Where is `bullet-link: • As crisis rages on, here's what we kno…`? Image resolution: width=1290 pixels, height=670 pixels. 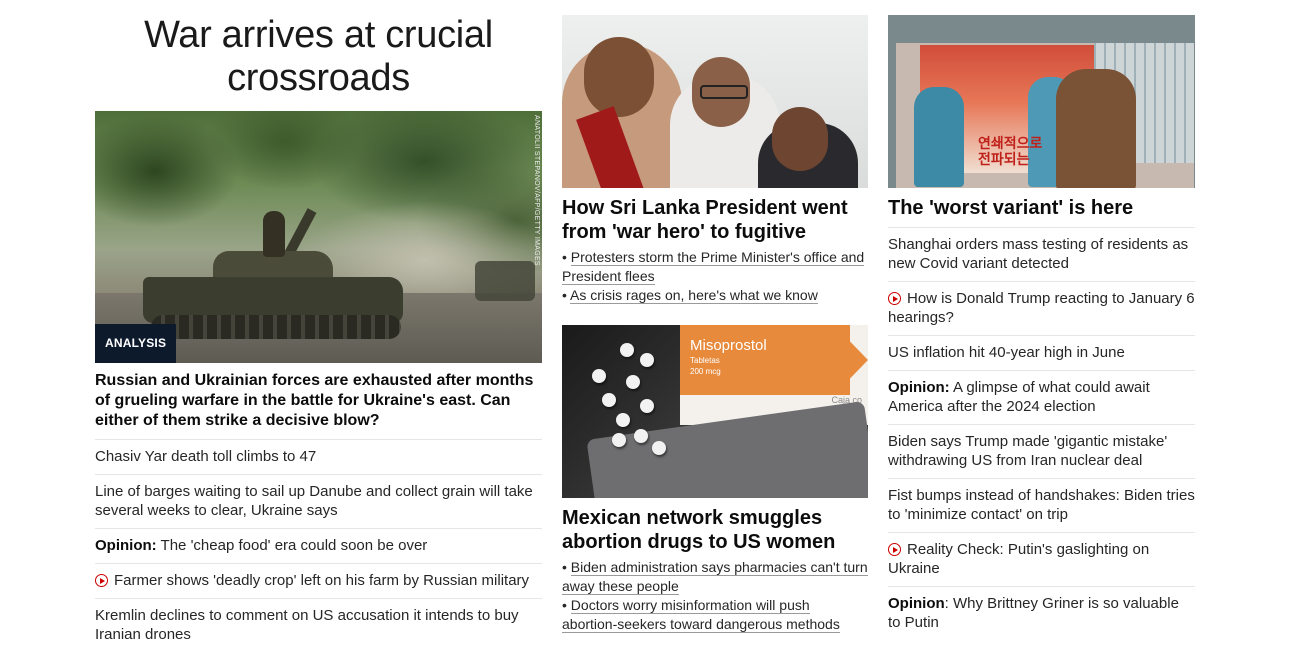
bullet-link: • As crisis rages on, here's what we kno… is located at coordinates (715, 295).